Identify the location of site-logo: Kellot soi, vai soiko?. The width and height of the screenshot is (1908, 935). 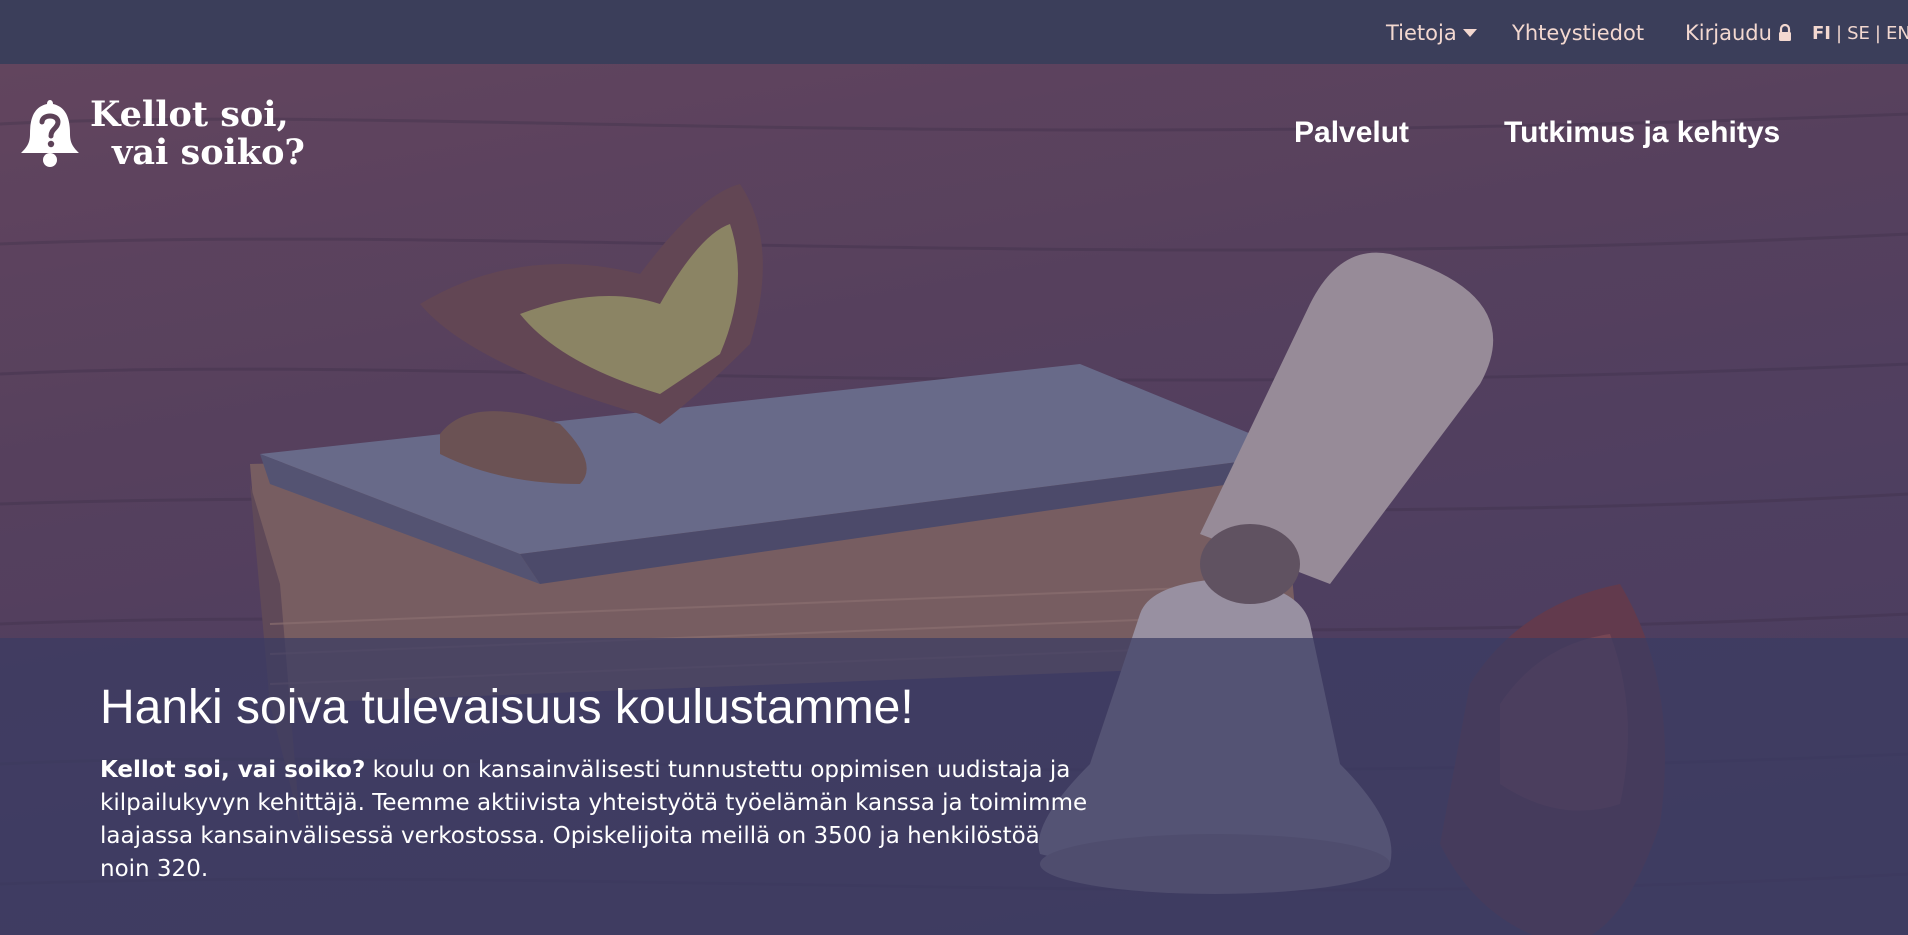
(161, 134).